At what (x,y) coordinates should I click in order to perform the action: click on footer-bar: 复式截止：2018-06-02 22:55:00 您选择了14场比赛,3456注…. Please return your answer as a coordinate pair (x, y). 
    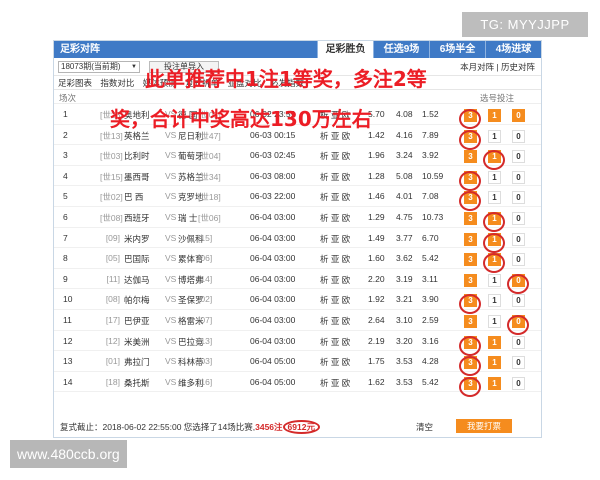
    Looking at the image, I should click on (297, 426).